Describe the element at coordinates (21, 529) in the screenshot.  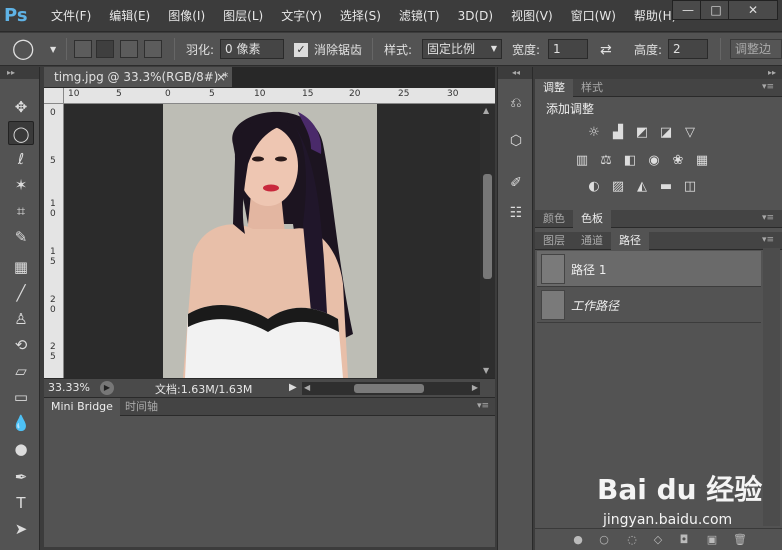
I see `path-selection-tool-icon: ➤` at that location.